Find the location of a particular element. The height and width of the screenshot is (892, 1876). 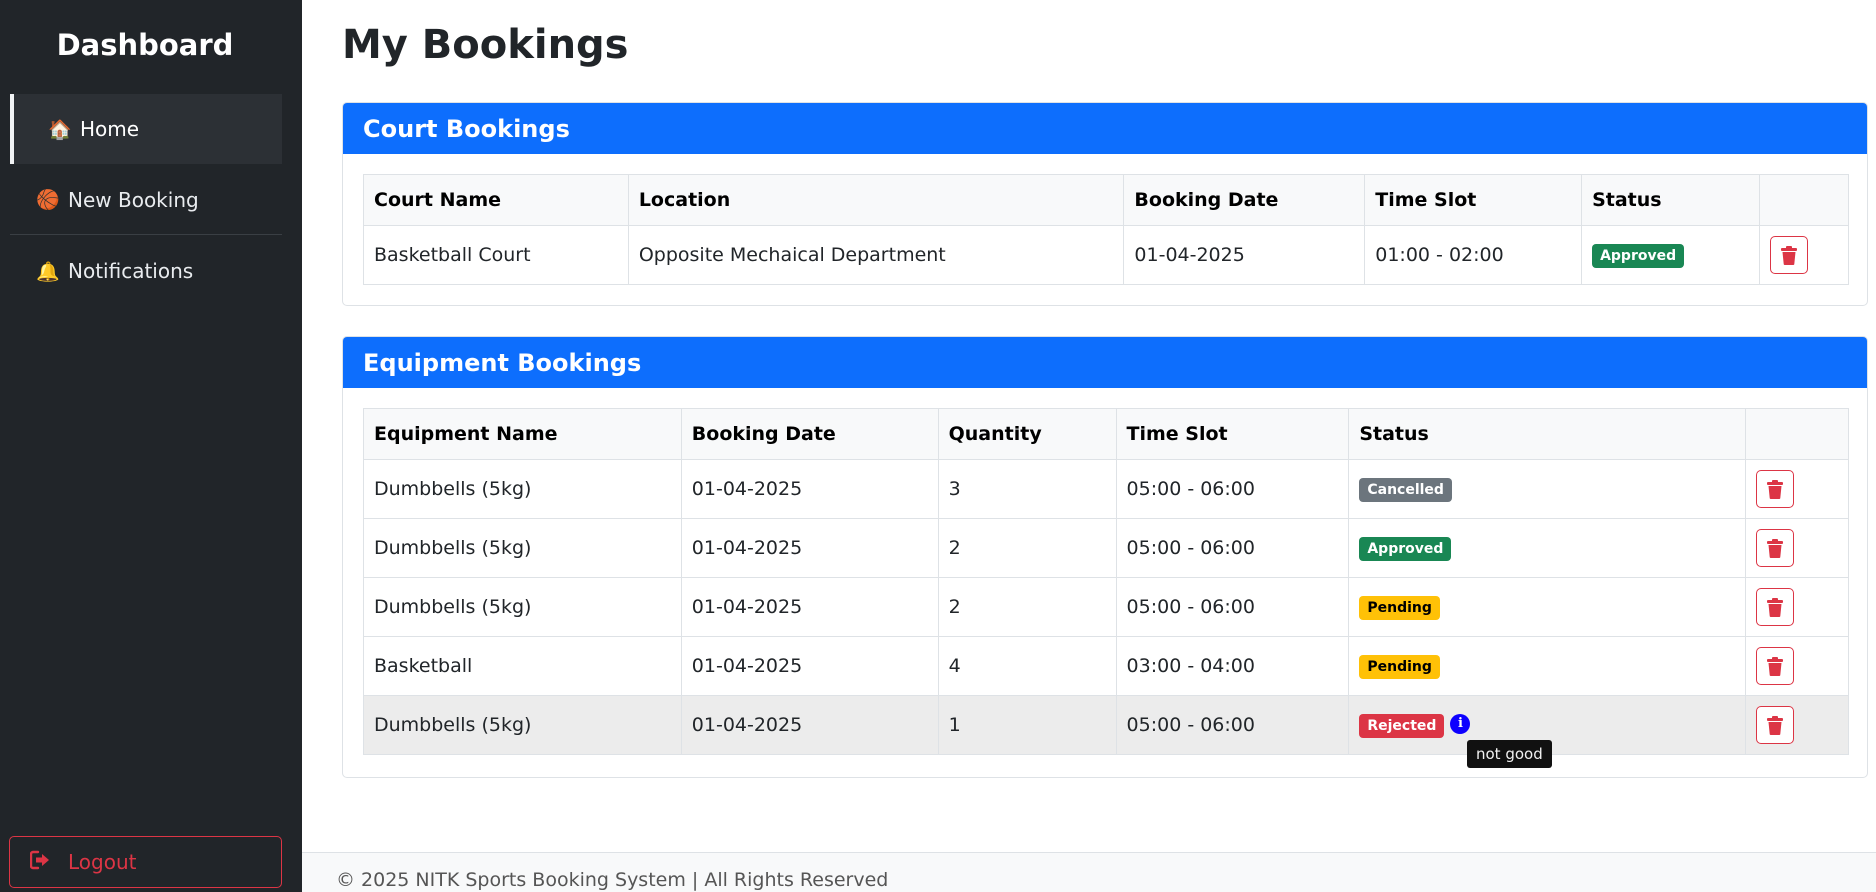

court-bookings-header: Court Bookings is located at coordinates (1105, 128).